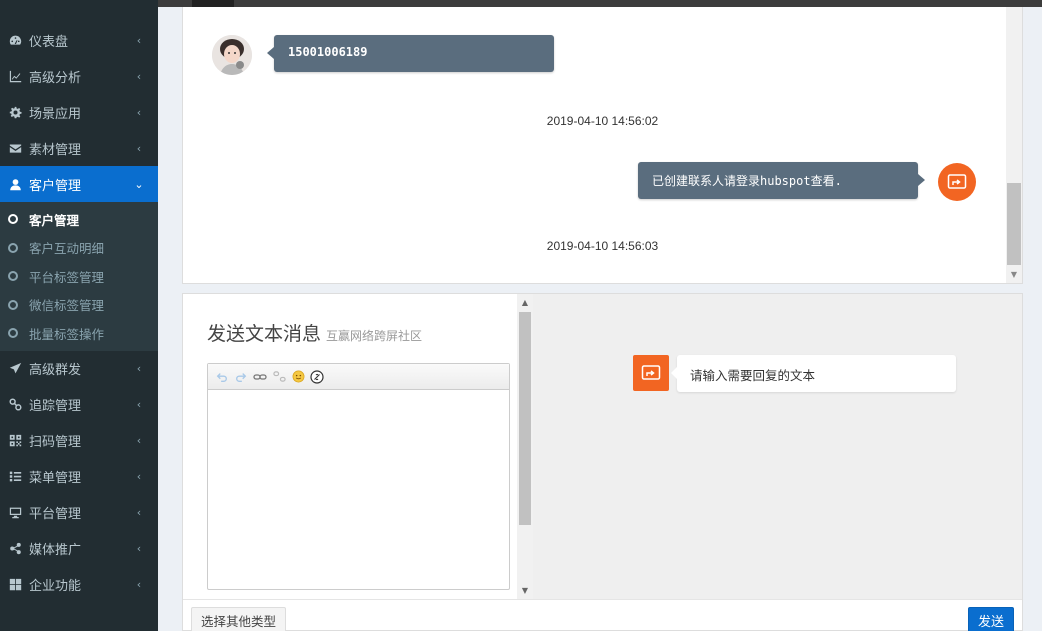 The width and height of the screenshot is (1042, 631). I want to click on submenu-item-wechat-tags: 微信标签管理, so click(79, 305).